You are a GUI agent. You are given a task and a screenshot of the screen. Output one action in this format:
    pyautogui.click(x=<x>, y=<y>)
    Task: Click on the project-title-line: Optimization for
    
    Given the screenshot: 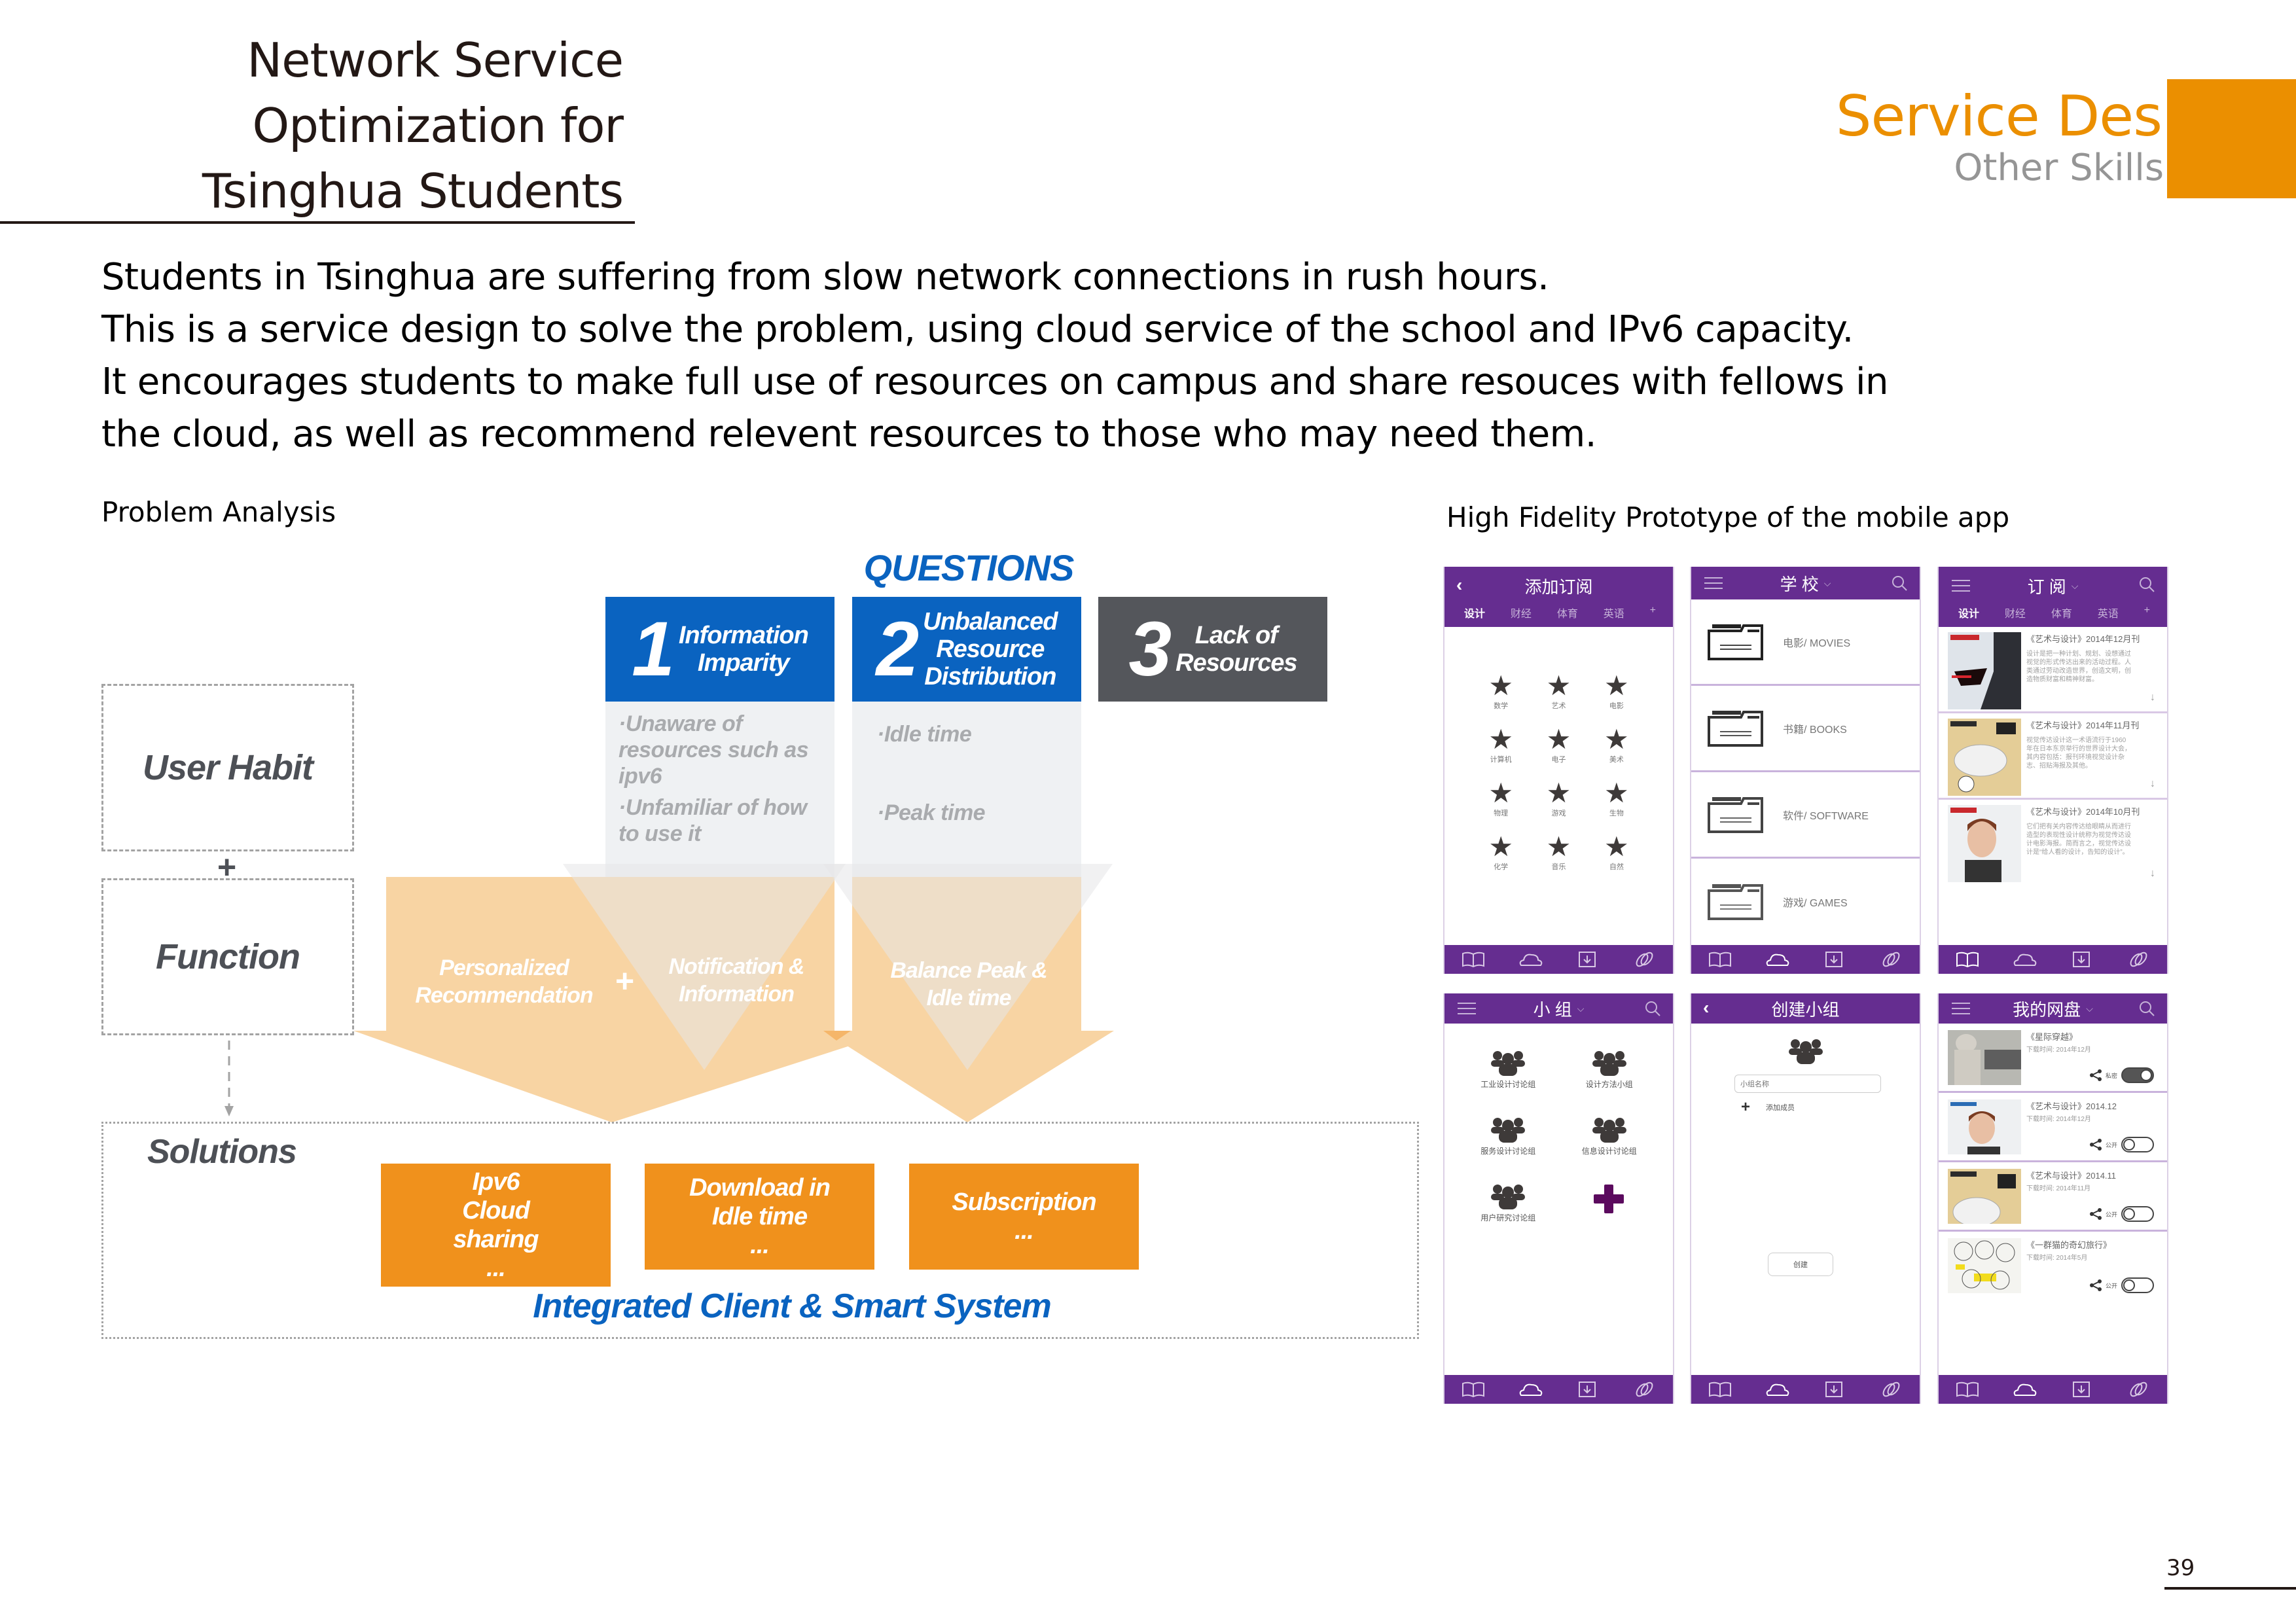 What is the action you would take?
    pyautogui.click(x=438, y=126)
    